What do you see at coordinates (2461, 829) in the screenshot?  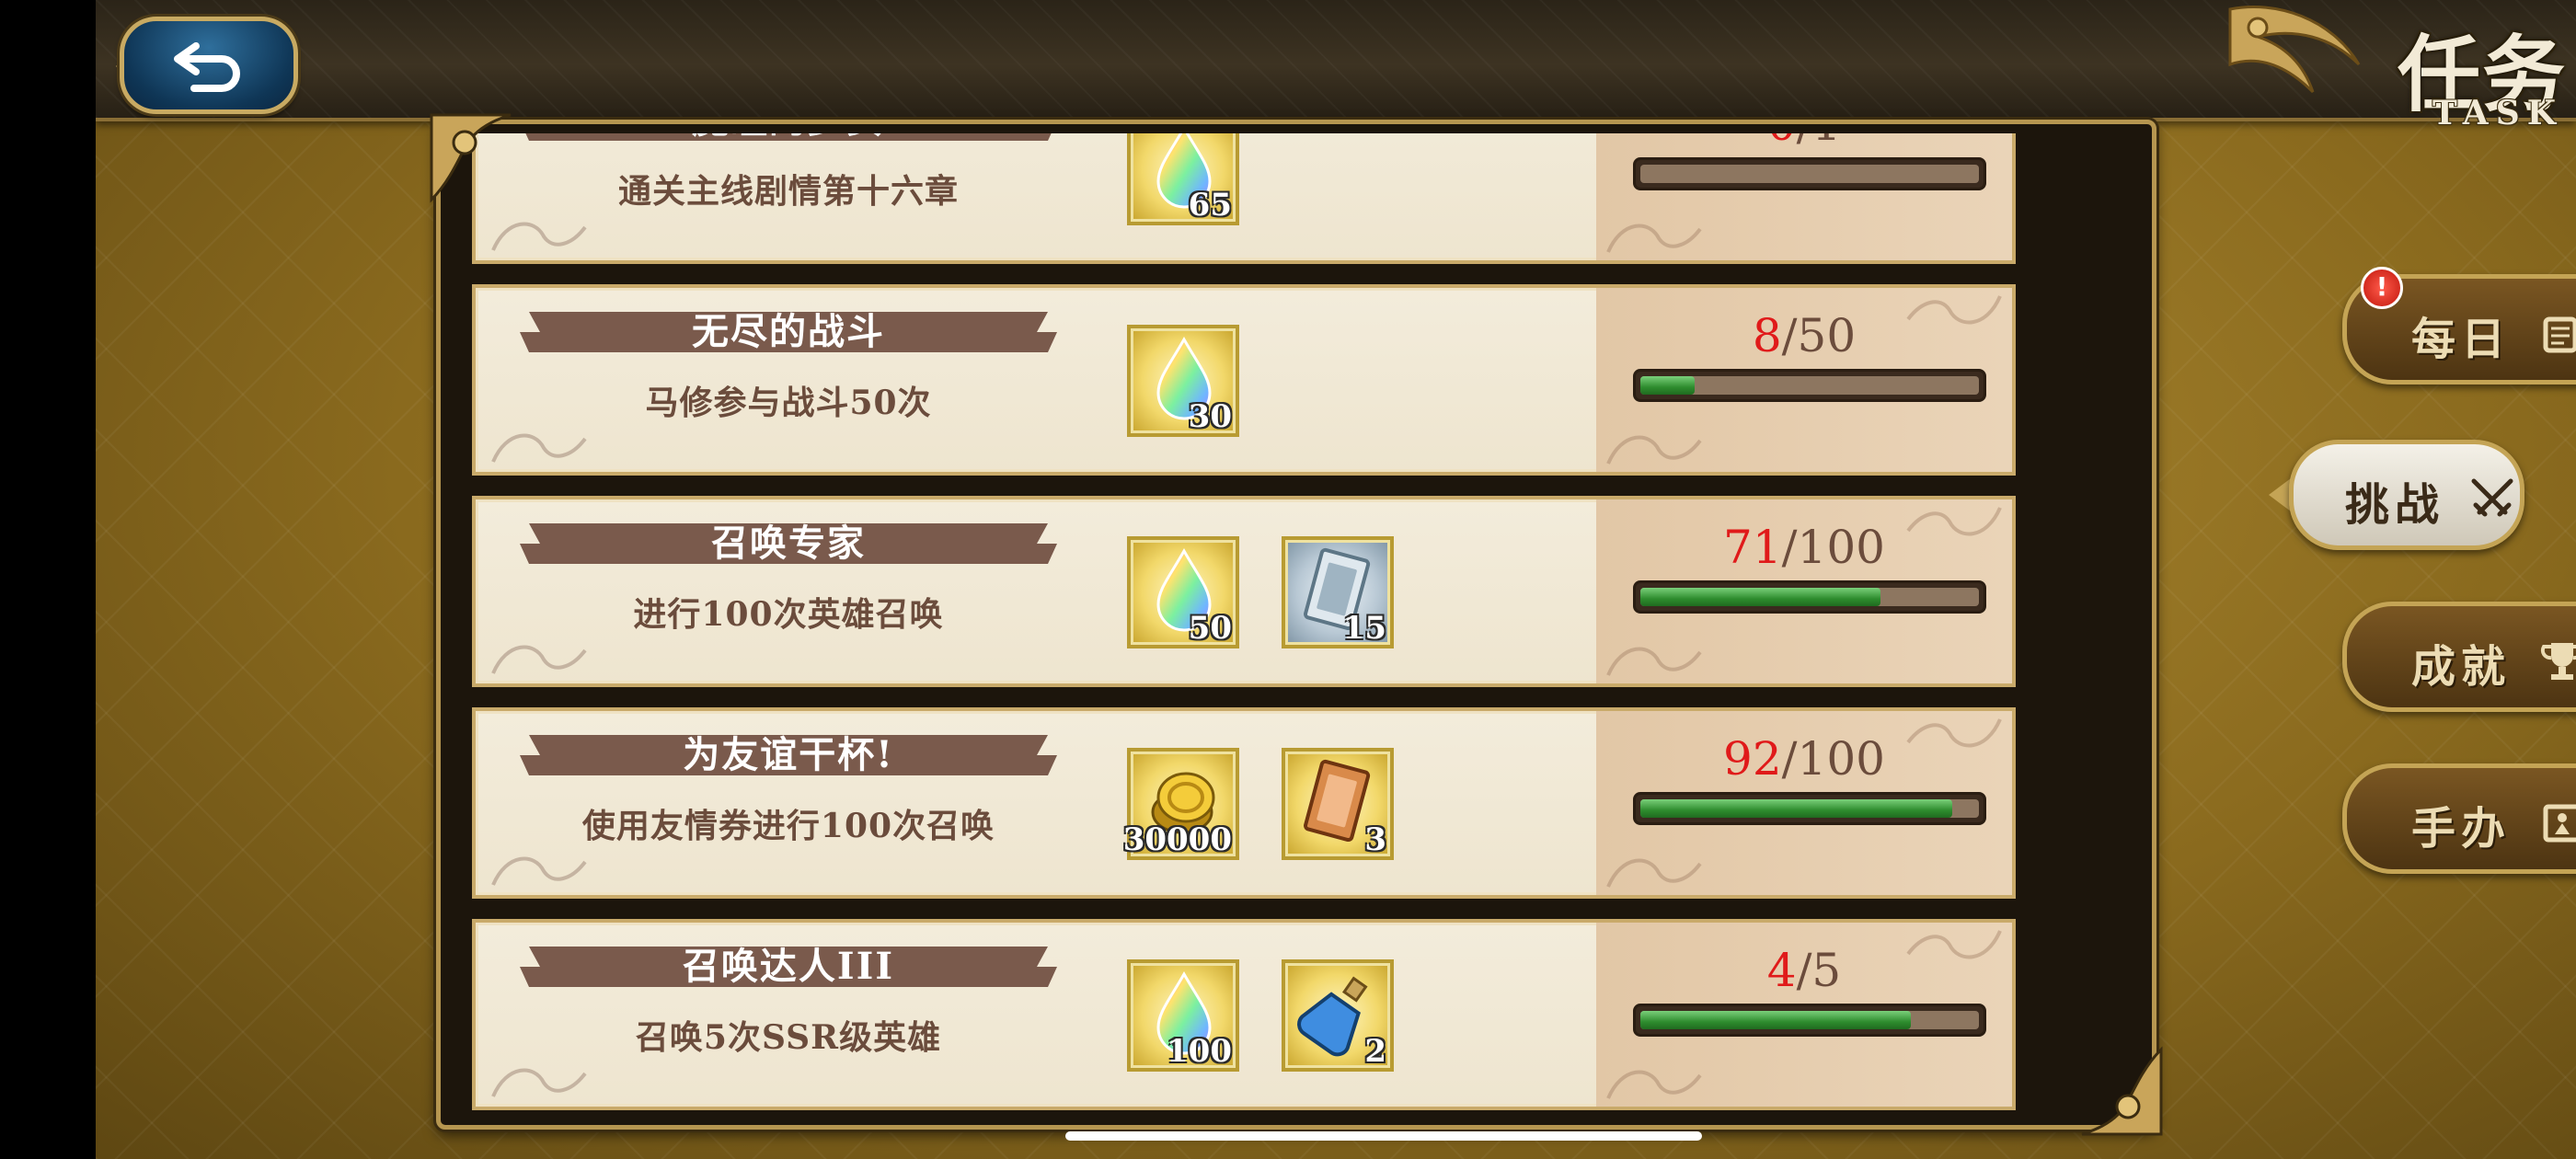 I see `tab-label: 手办` at bounding box center [2461, 829].